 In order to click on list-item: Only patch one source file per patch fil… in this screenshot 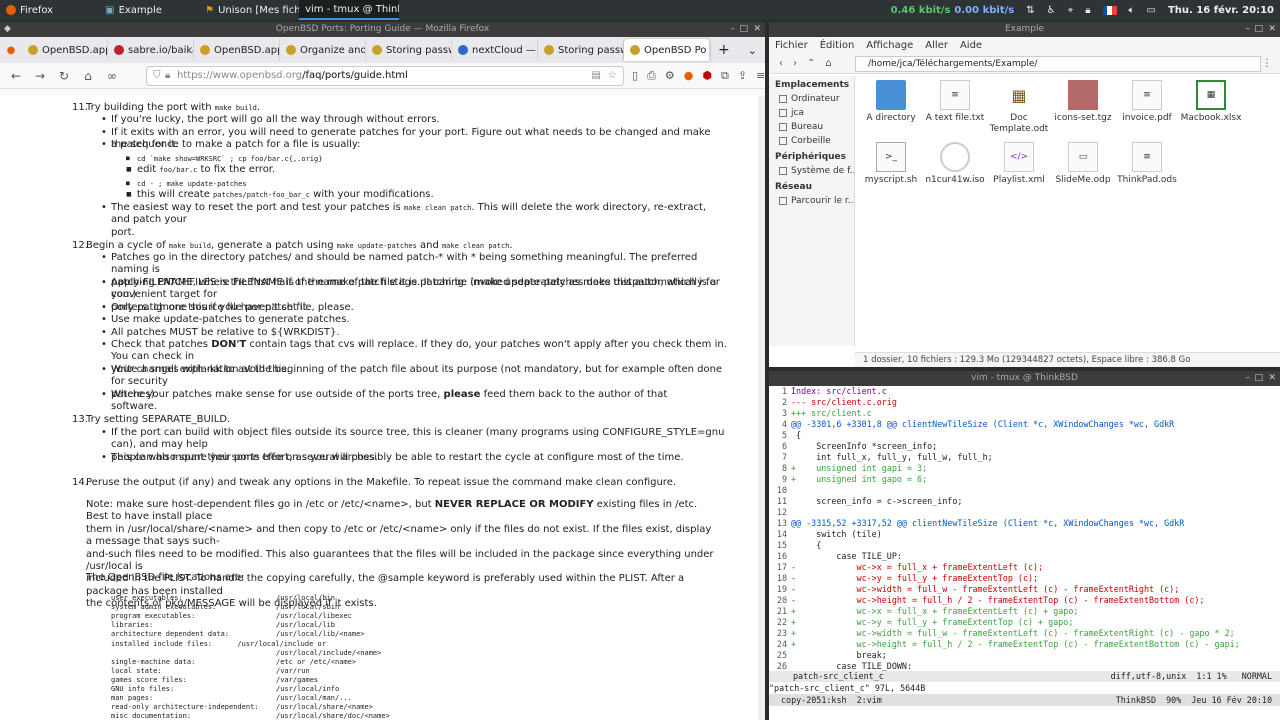, I will do `click(406, 308)`.